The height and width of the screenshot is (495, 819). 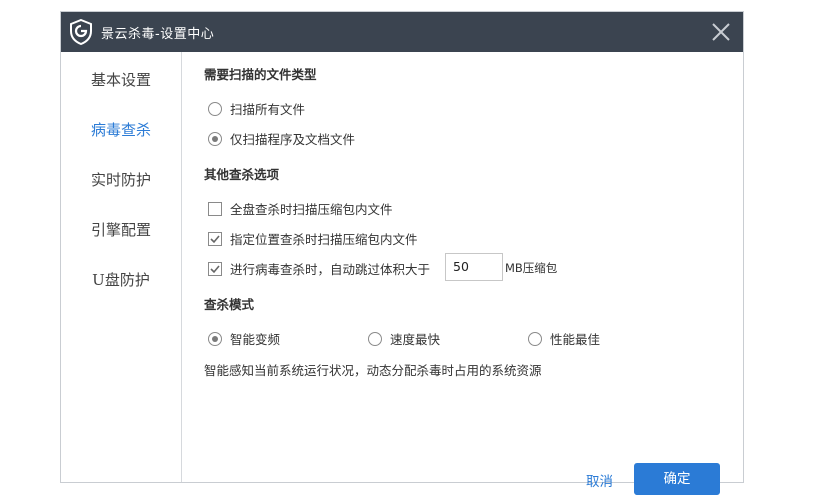 I want to click on sidebar-item-virus-scan: 病毒查杀, so click(x=121, y=129).